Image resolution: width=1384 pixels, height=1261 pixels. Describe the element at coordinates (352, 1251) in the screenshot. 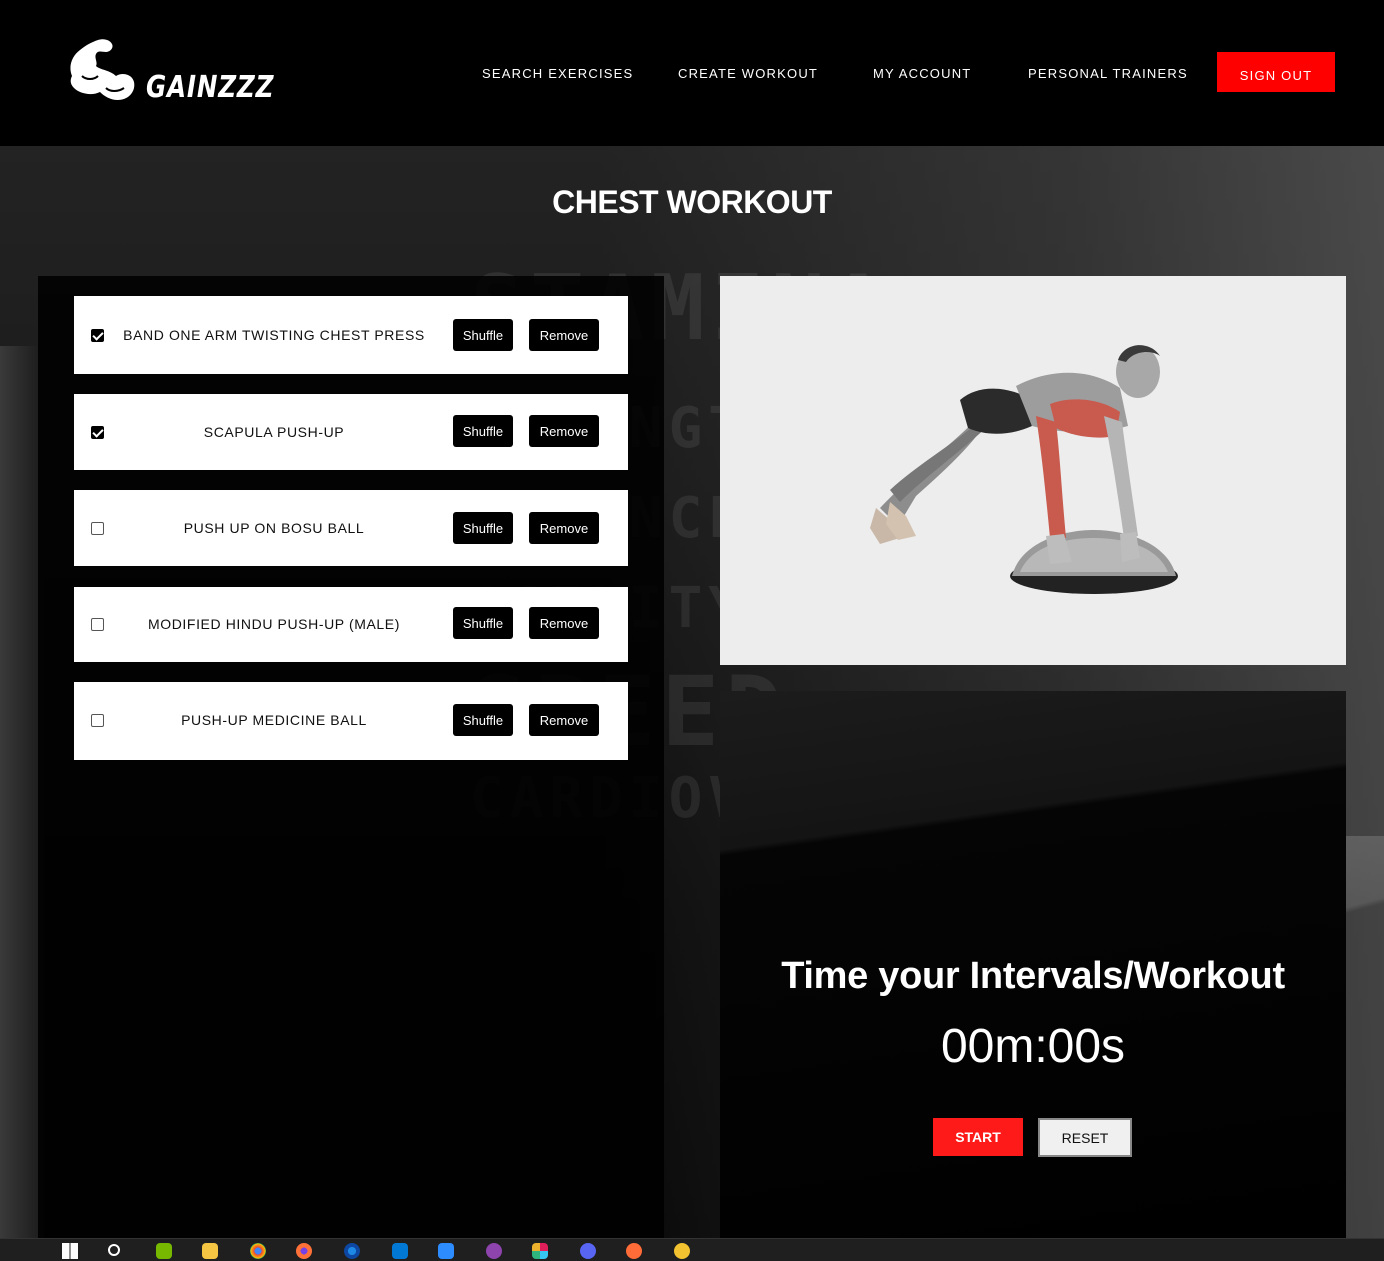

I see `firefox-dev-icon` at that location.